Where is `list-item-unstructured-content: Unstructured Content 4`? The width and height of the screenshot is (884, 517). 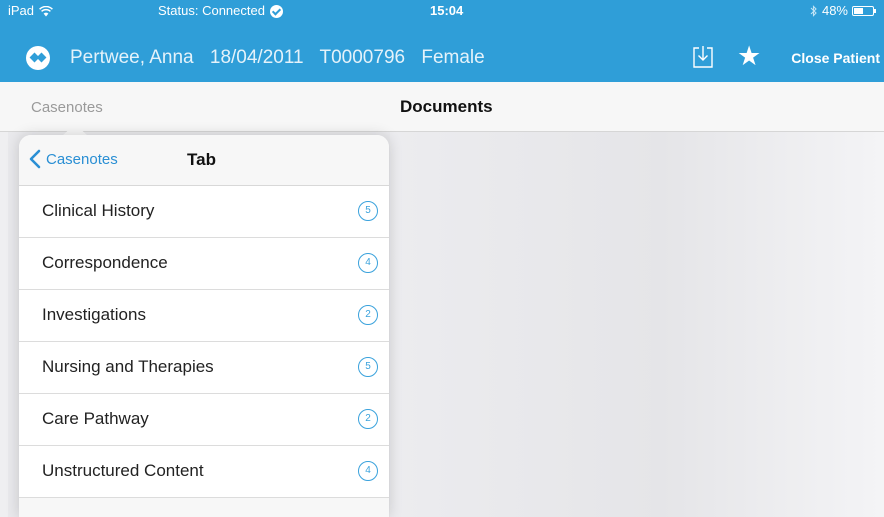
list-item-unstructured-content: Unstructured Content 4 is located at coordinates (204, 472).